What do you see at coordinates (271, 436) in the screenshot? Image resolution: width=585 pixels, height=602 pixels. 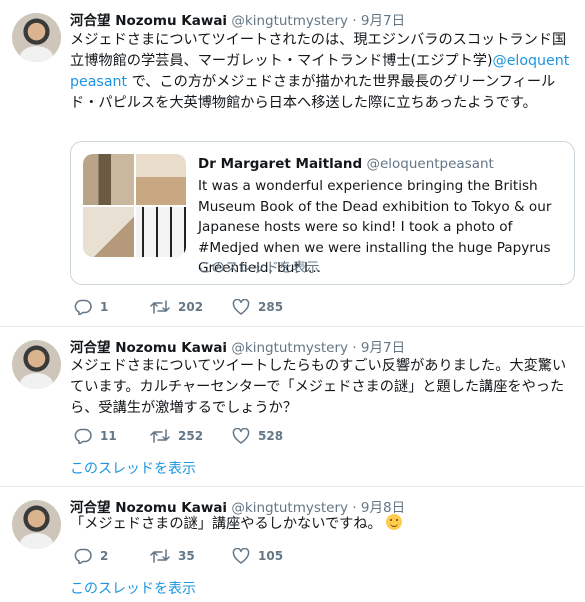 I see `like-count: 528` at bounding box center [271, 436].